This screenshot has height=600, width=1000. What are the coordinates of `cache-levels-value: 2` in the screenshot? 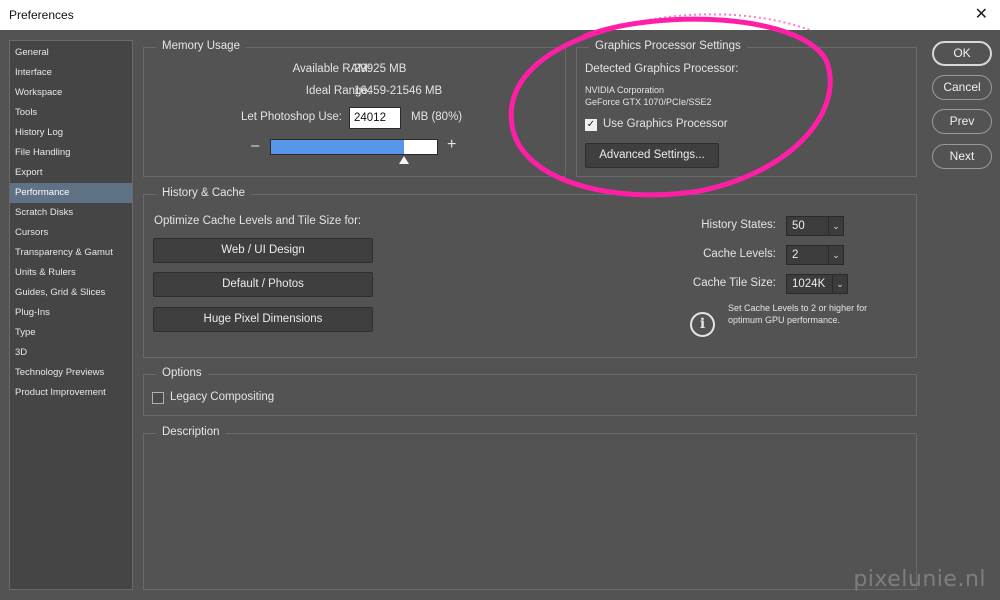 It's located at (795, 255).